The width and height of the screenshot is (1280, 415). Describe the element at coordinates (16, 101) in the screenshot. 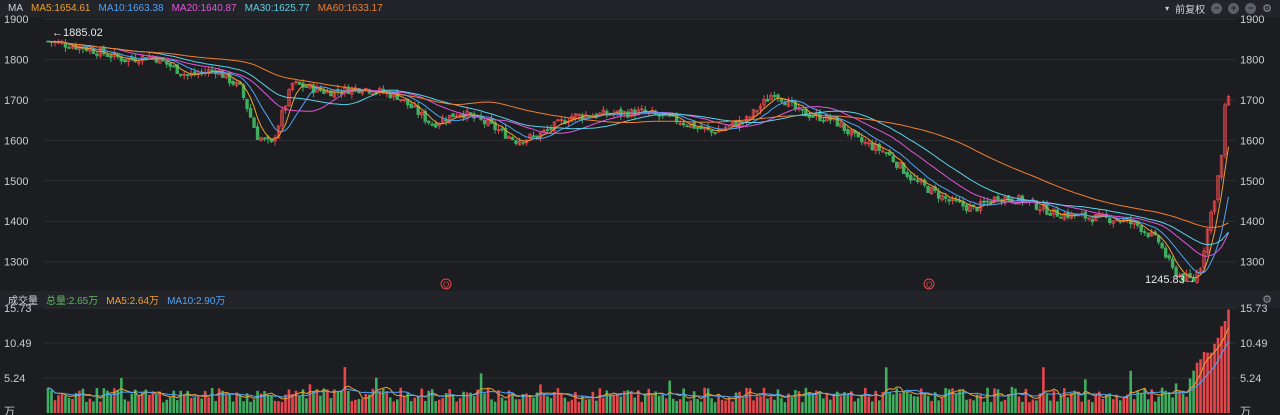

I see `price-tick-left: 1700` at that location.